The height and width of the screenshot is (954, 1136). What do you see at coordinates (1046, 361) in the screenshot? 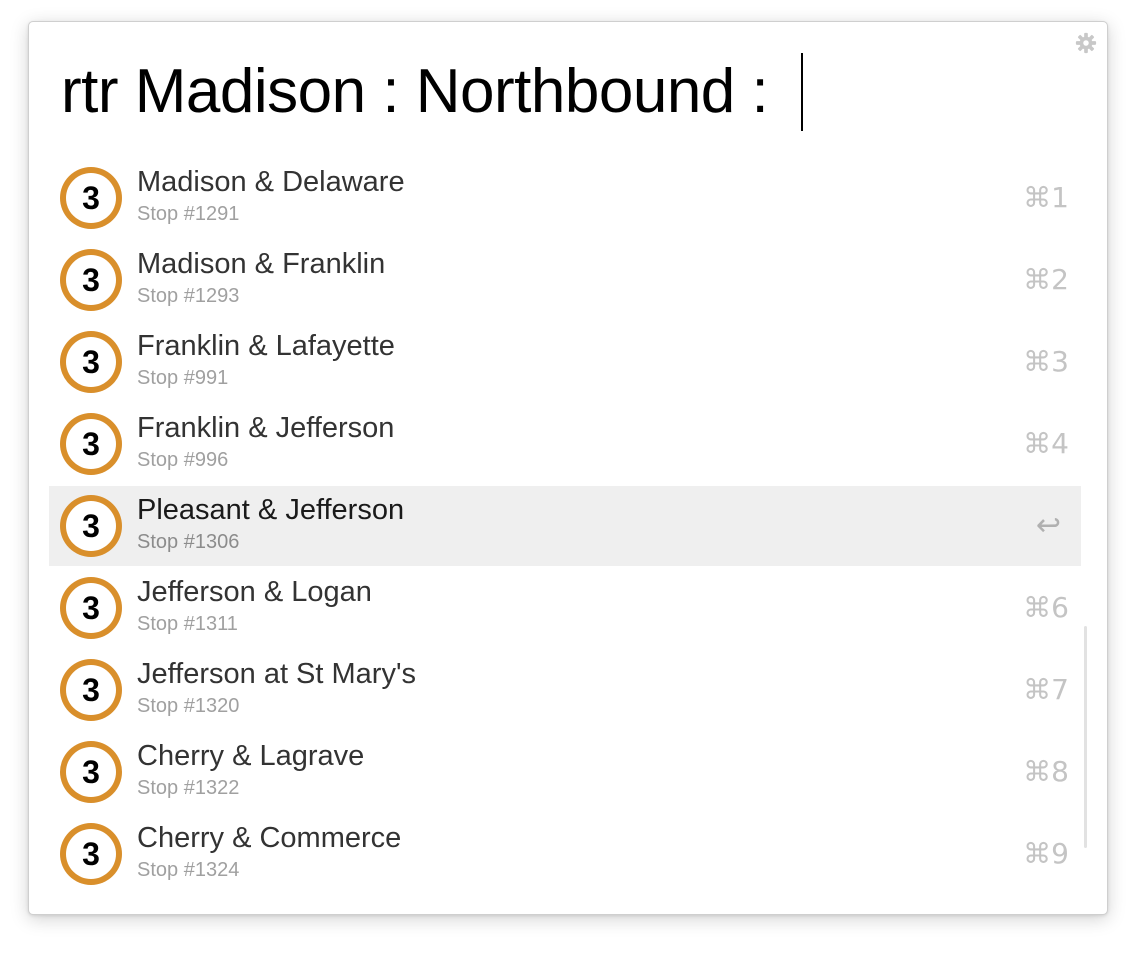
I see `keyboard-shortcut-hint: ⌘3` at bounding box center [1046, 361].